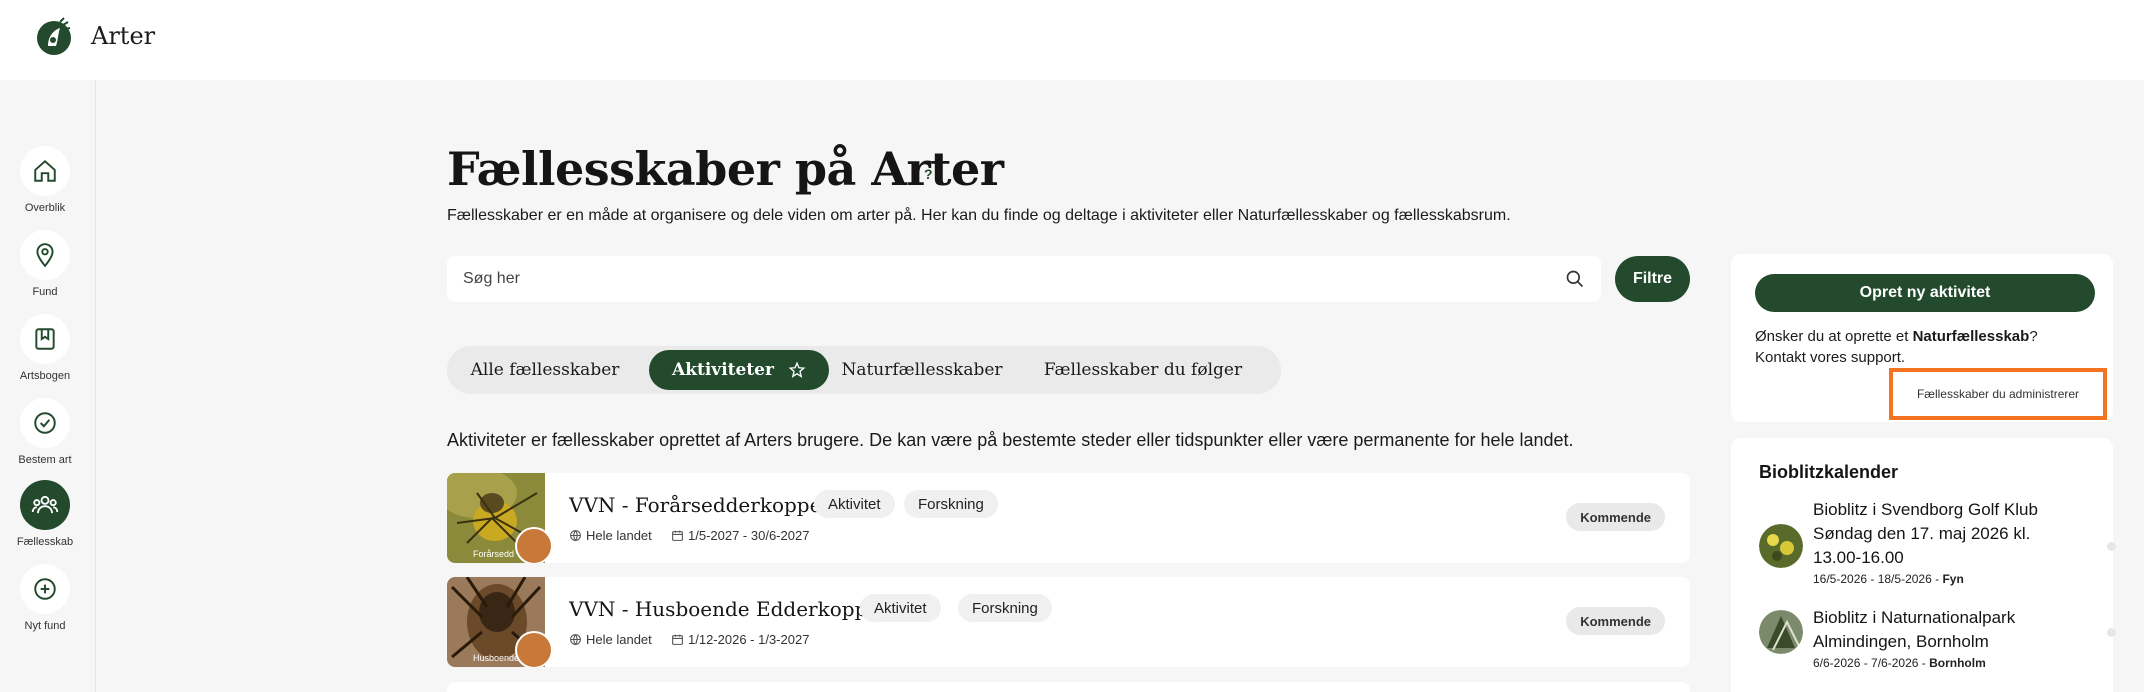 This screenshot has width=2144, height=692. What do you see at coordinates (45, 171) in the screenshot?
I see `home-icon` at bounding box center [45, 171].